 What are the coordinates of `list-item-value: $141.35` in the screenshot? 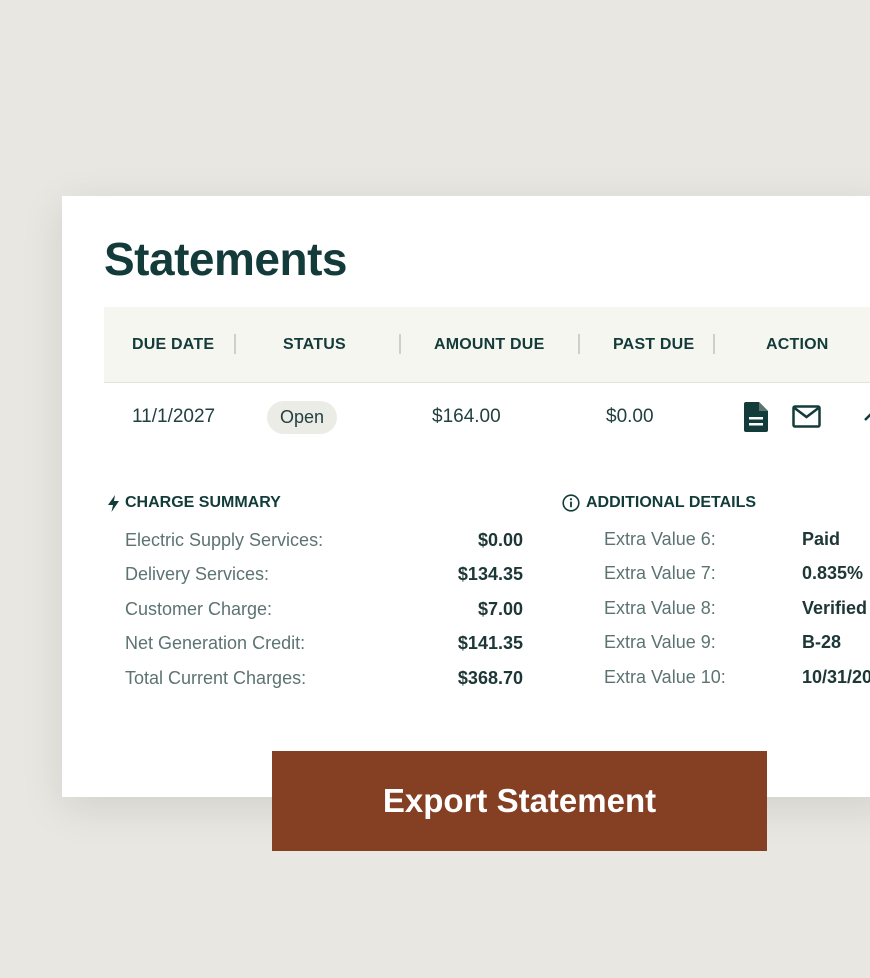 It's located at (490, 643).